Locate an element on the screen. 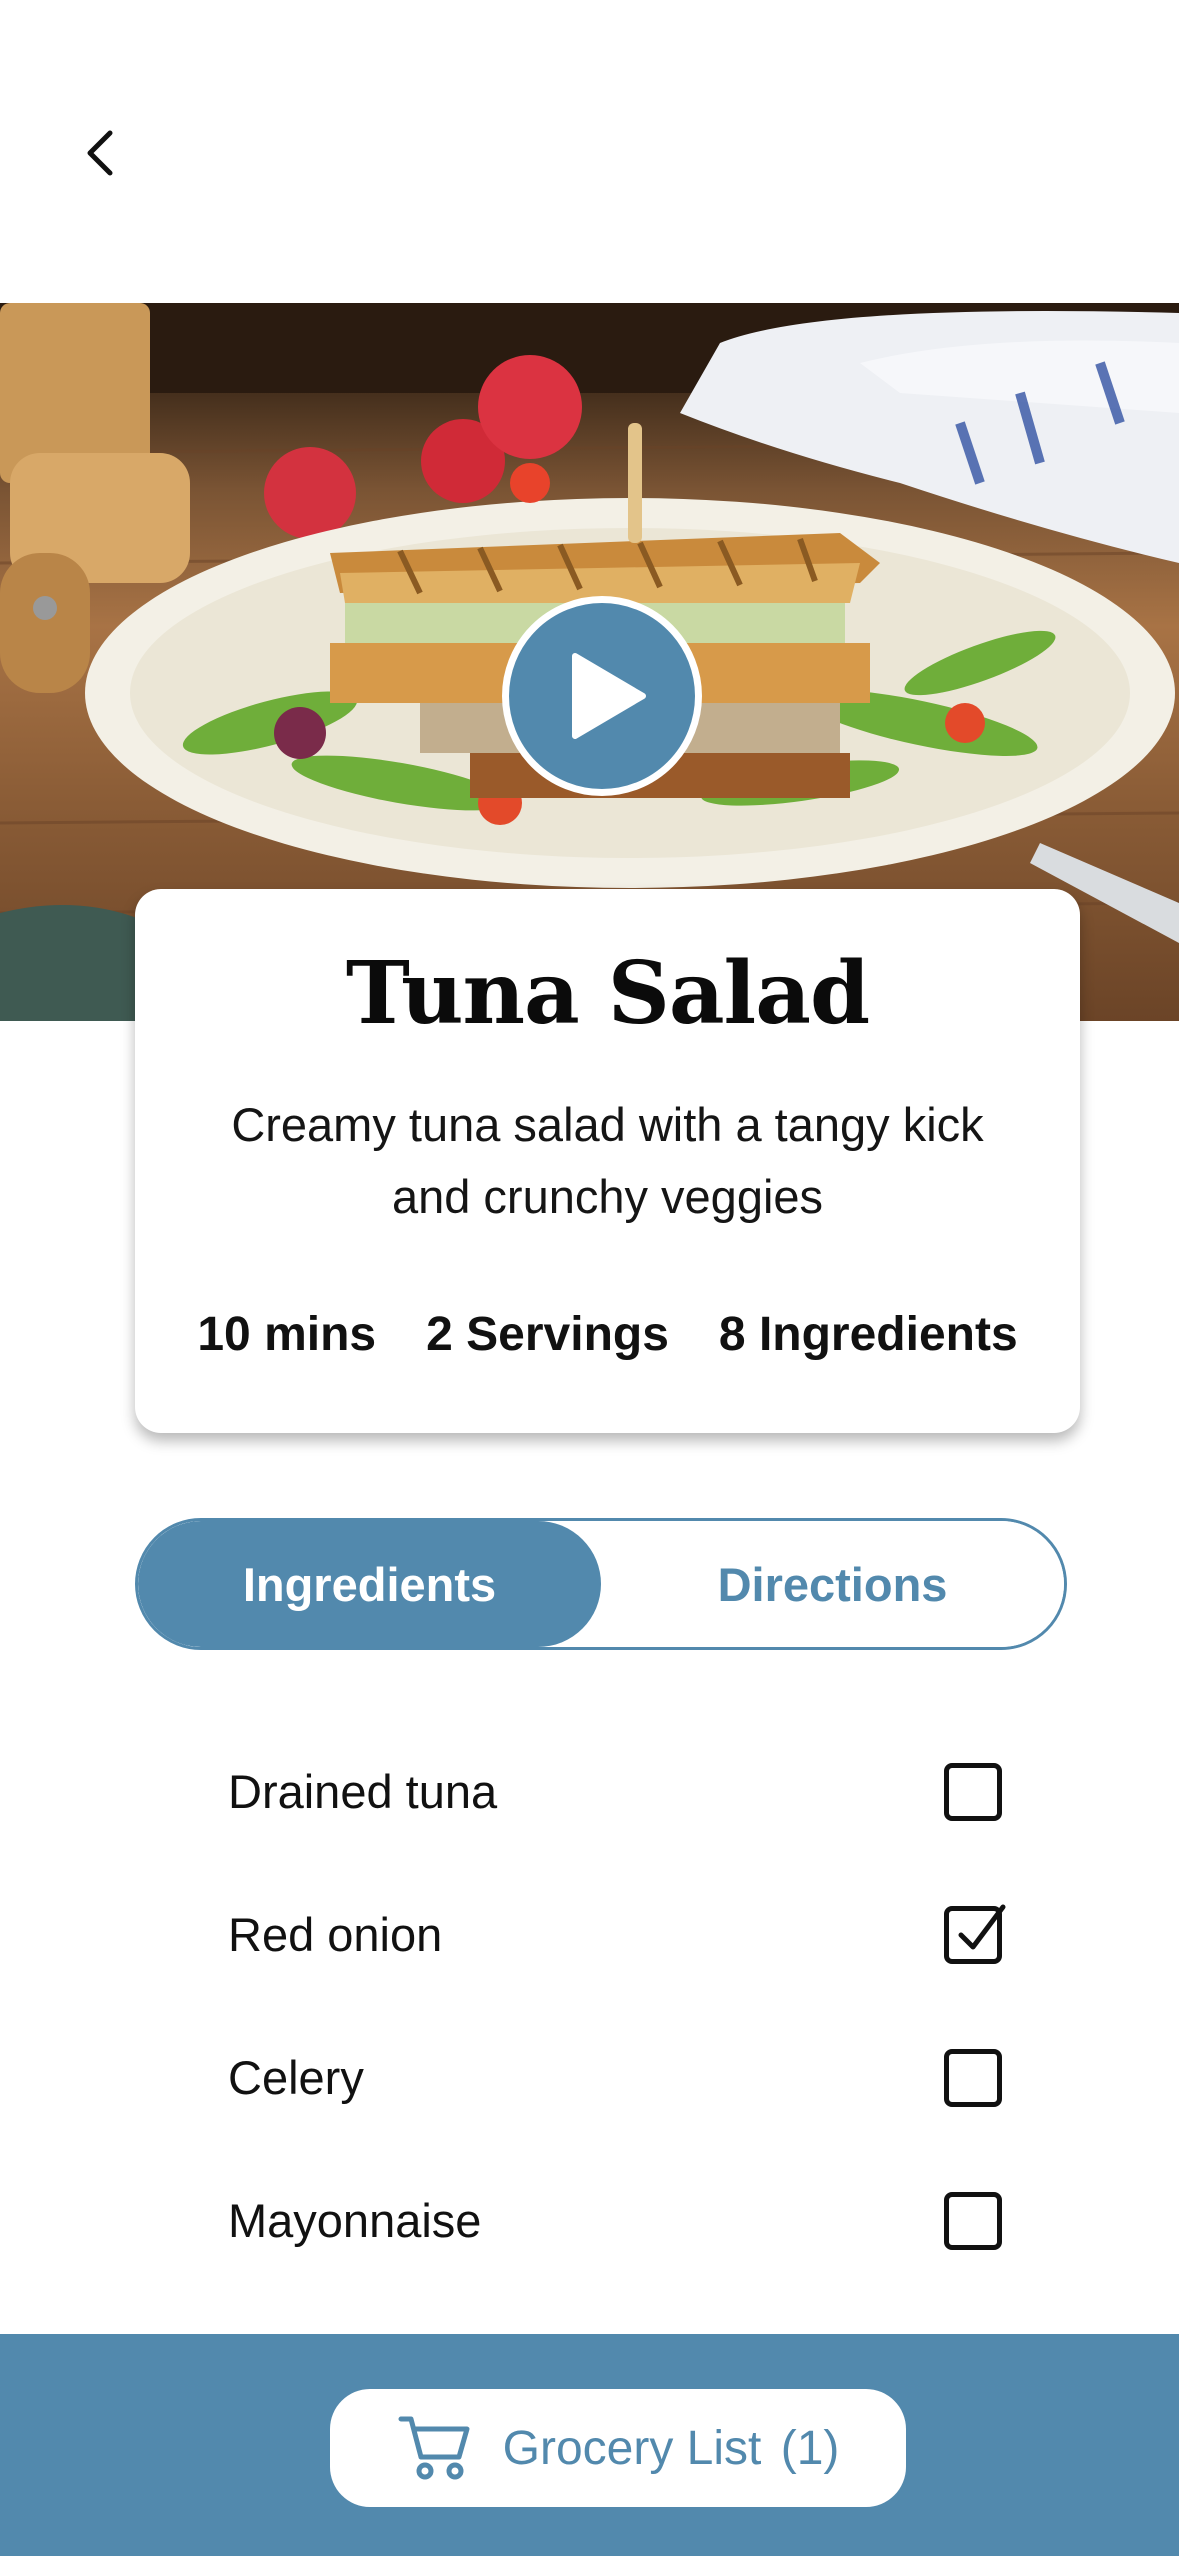 This screenshot has height=2556, width=1179. checkmark-icon is located at coordinates (982, 1926).